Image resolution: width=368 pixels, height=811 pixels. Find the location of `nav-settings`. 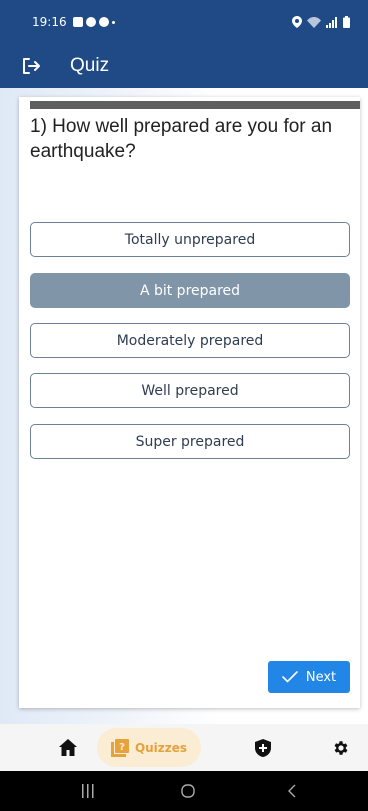

nav-settings is located at coordinates (341, 747).